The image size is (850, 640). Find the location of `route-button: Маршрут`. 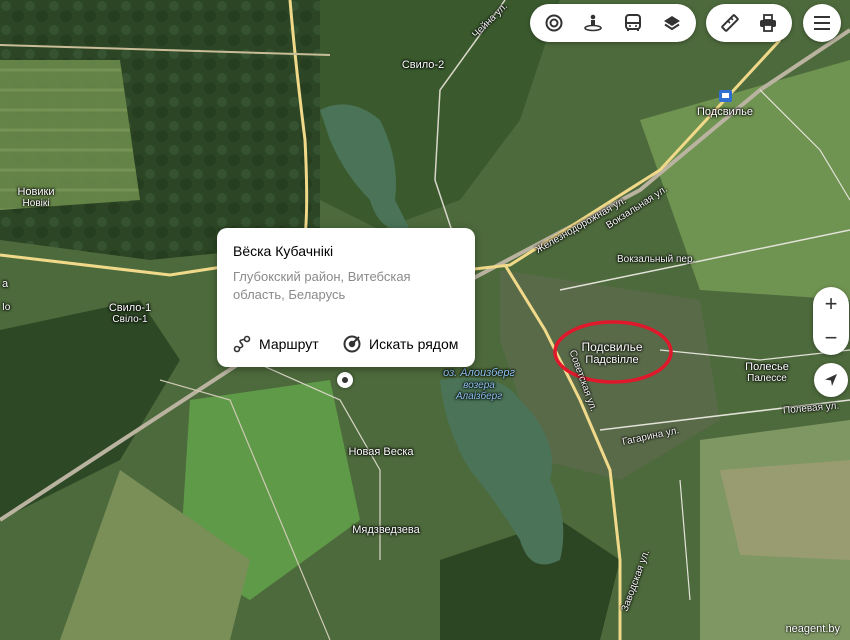

route-button: Маршрут is located at coordinates (276, 344).